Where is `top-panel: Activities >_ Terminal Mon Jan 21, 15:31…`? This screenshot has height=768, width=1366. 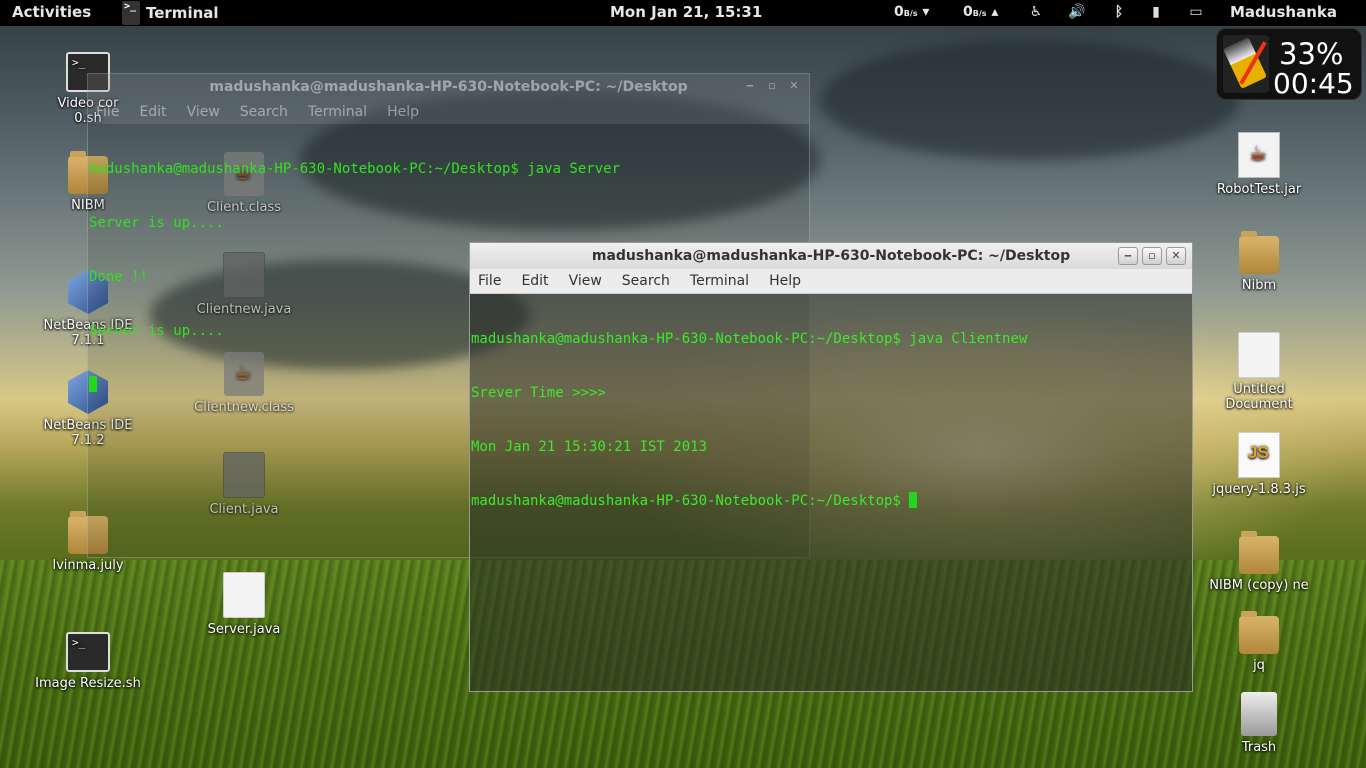 top-panel: Activities >_ Terminal Mon Jan 21, 15:31… is located at coordinates (683, 13).